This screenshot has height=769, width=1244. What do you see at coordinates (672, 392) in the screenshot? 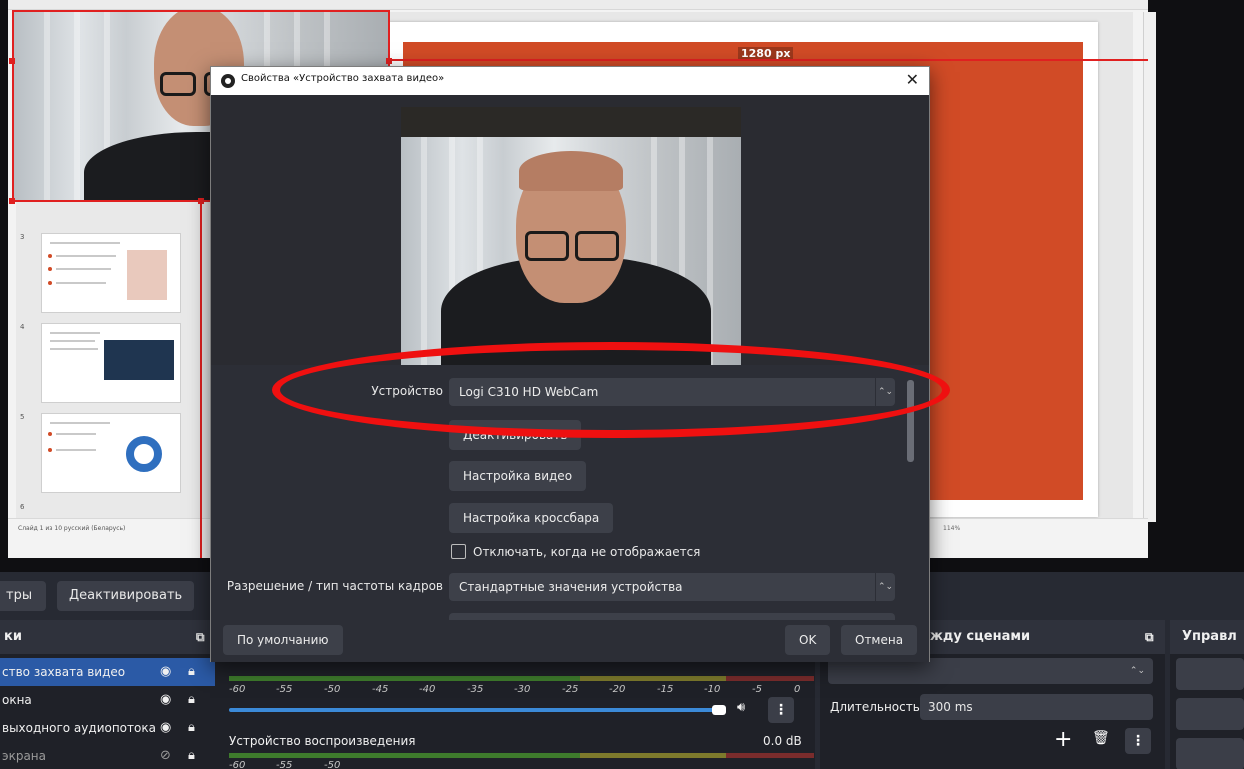
I see `device-select: Logi C310 HD WebCam ⌃⌄` at bounding box center [672, 392].